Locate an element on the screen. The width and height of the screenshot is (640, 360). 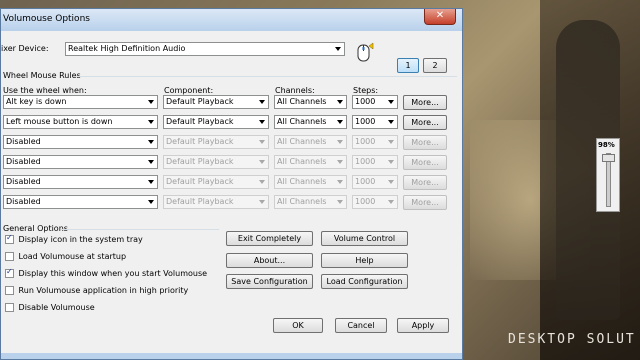
cancel-button: Cancel is located at coordinates (361, 325).